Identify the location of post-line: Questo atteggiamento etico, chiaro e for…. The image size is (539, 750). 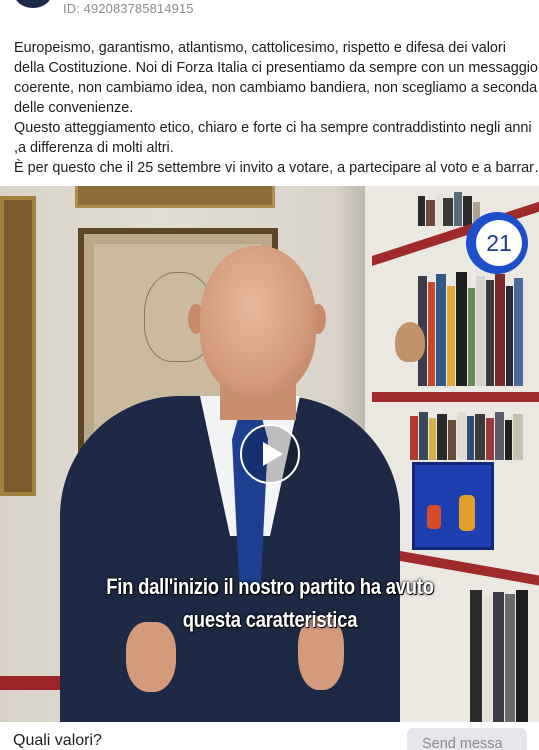
(273, 128).